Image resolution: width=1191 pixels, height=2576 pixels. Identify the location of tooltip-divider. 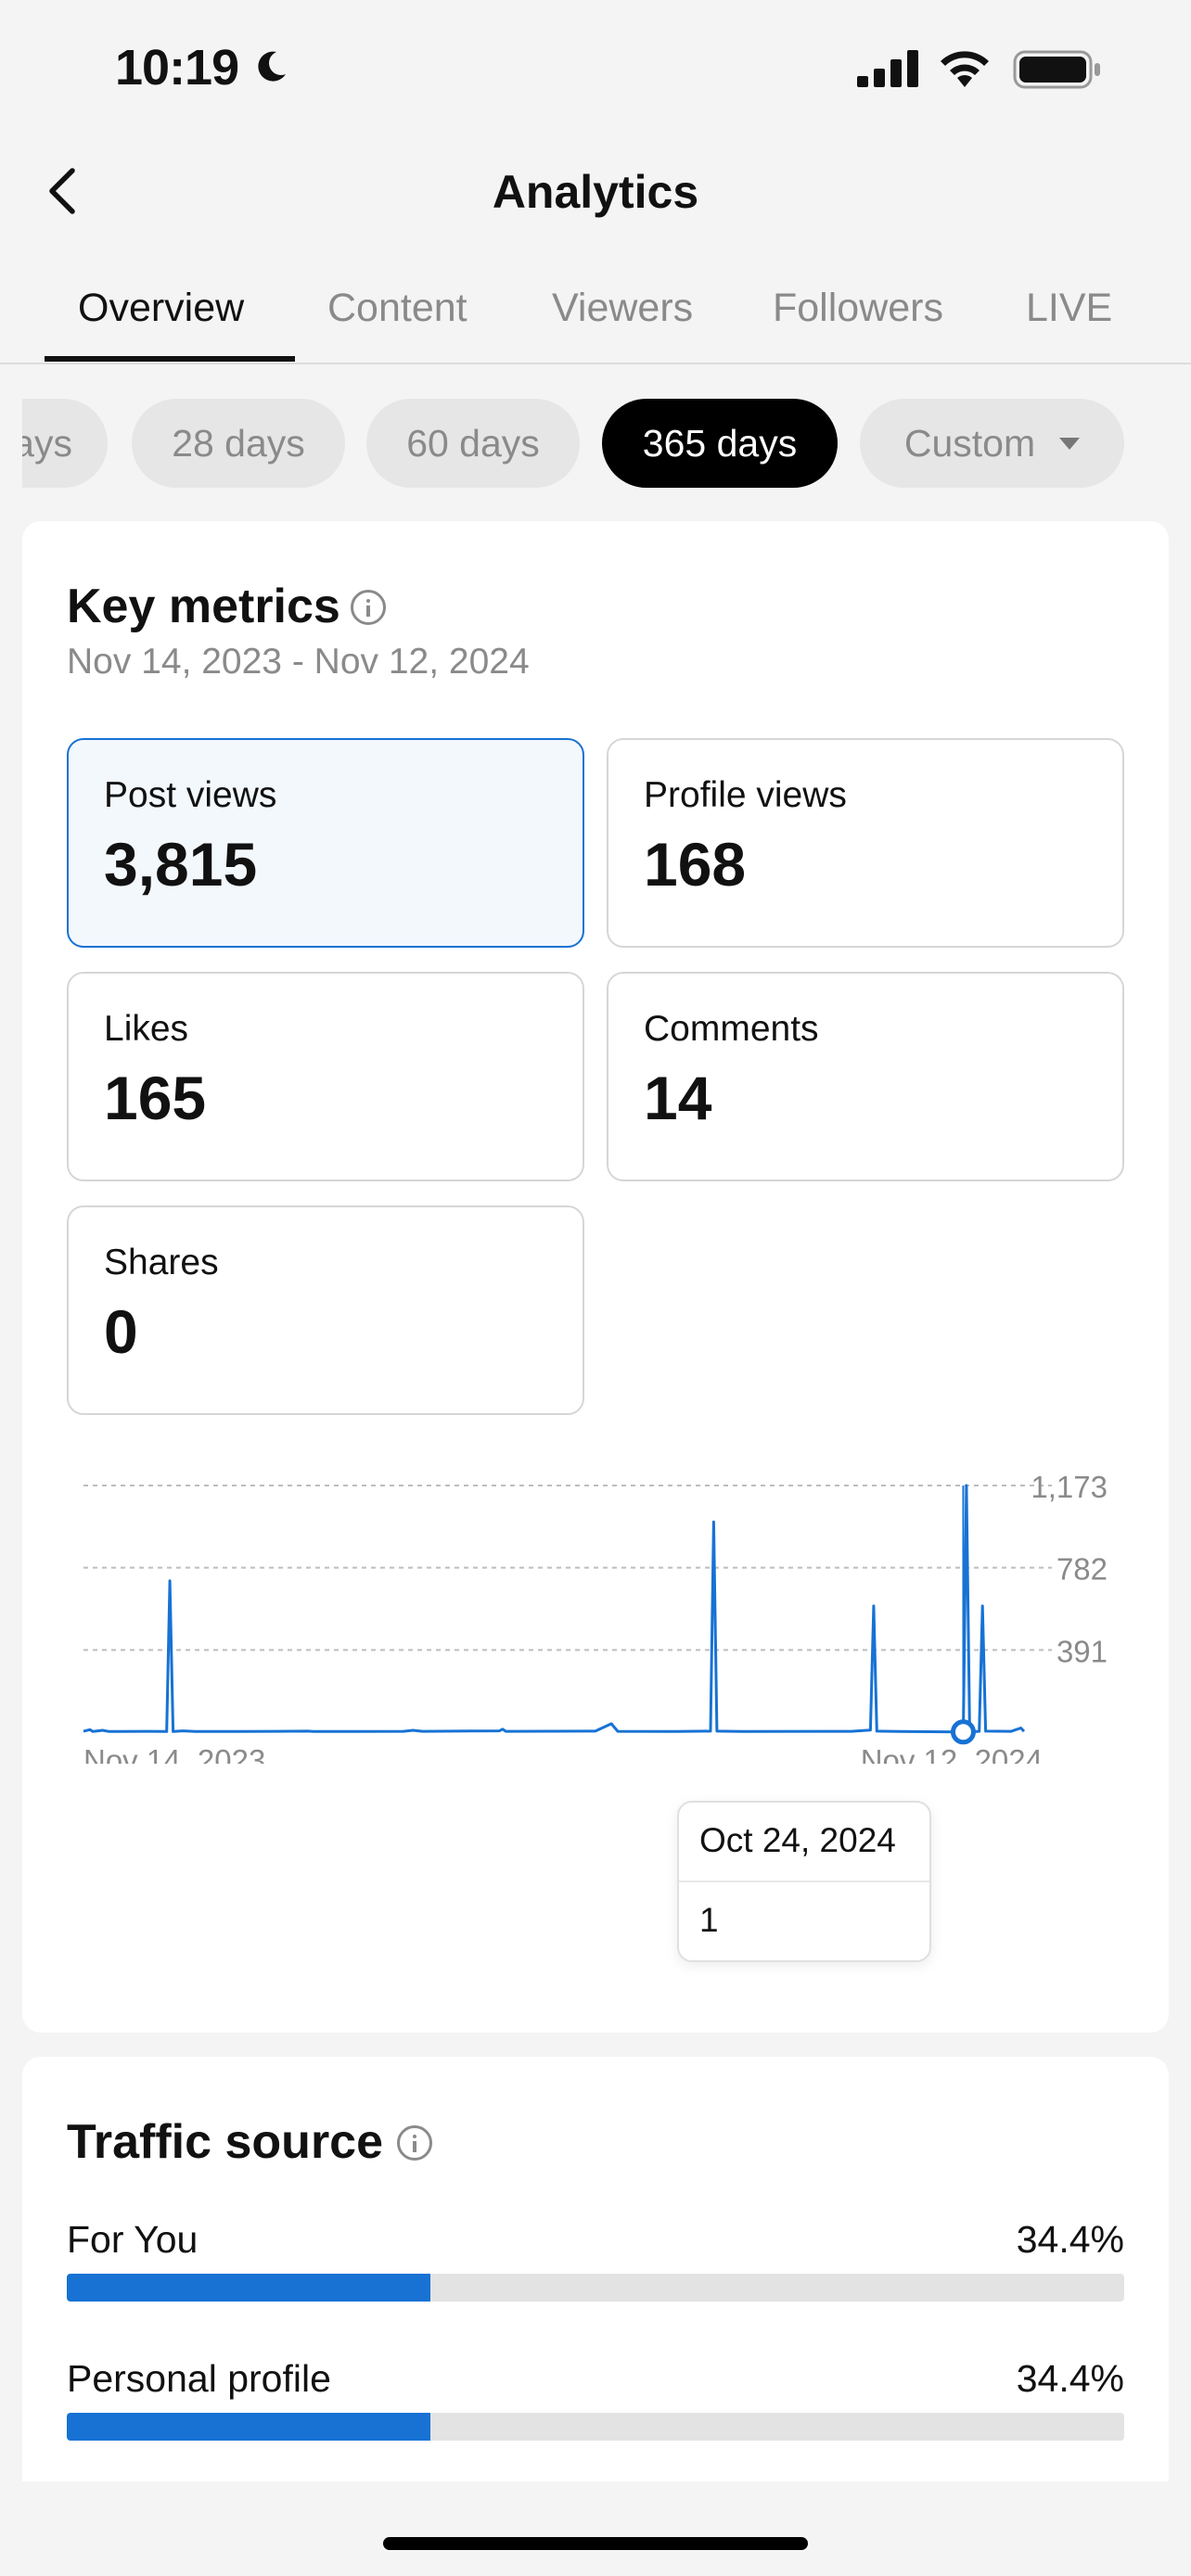
(804, 1881).